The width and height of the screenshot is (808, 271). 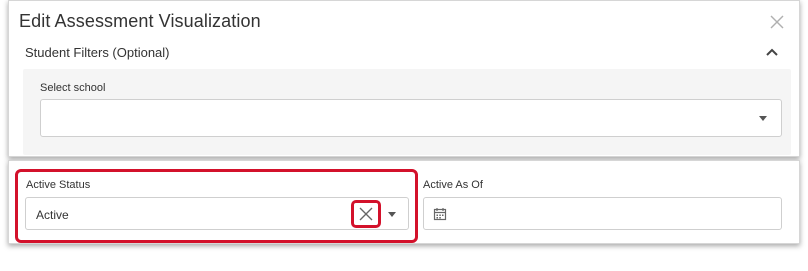 What do you see at coordinates (58, 185) in the screenshot?
I see `active-status-label: Active Status` at bounding box center [58, 185].